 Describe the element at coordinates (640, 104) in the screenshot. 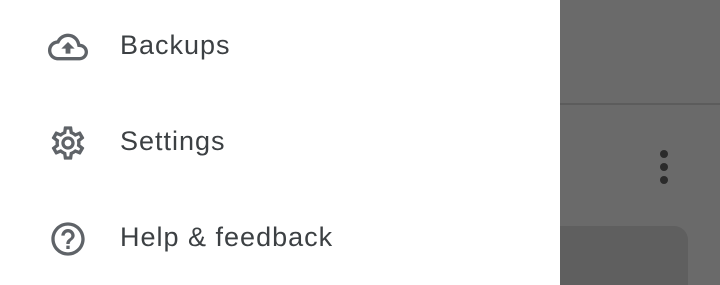

I see `app-bar-divider` at that location.